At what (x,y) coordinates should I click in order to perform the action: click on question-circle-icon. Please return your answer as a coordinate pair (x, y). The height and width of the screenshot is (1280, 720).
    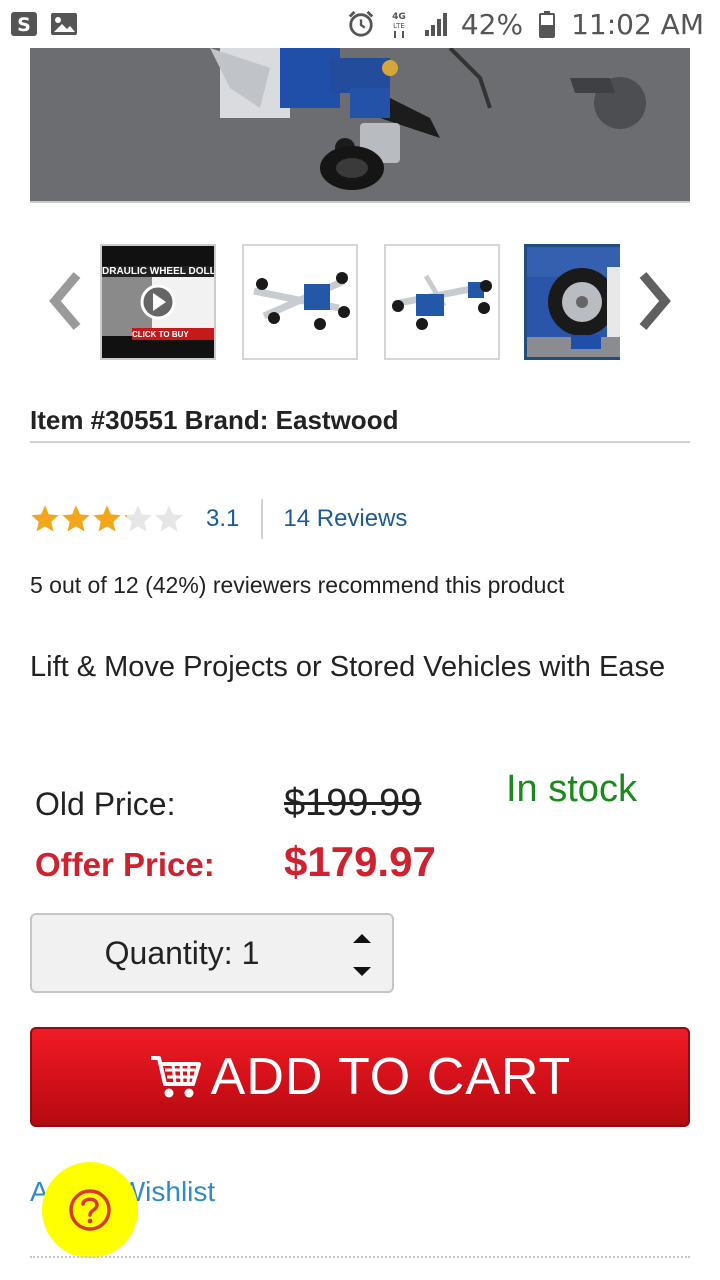
    Looking at the image, I should click on (90, 1210).